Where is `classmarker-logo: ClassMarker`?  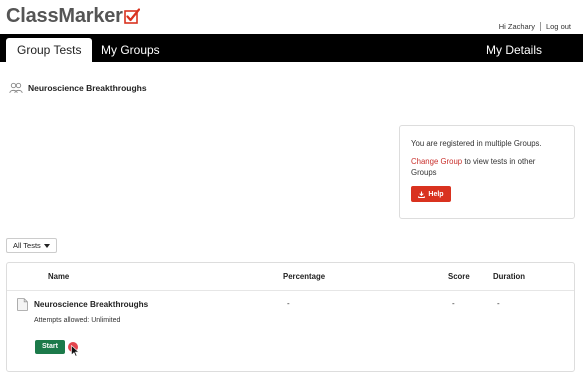 classmarker-logo: ClassMarker is located at coordinates (73, 15).